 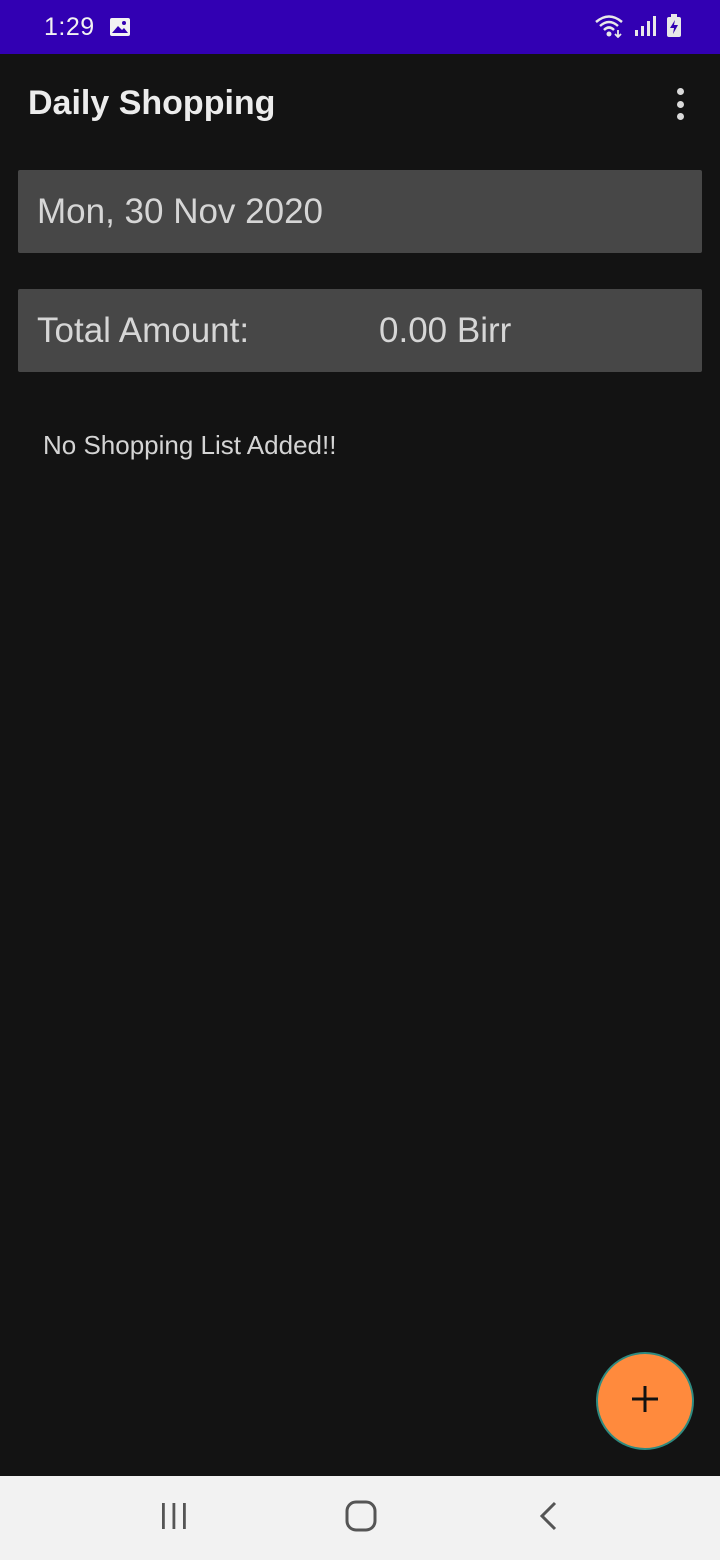 I want to click on page-title: Daily Shopping, so click(x=152, y=103).